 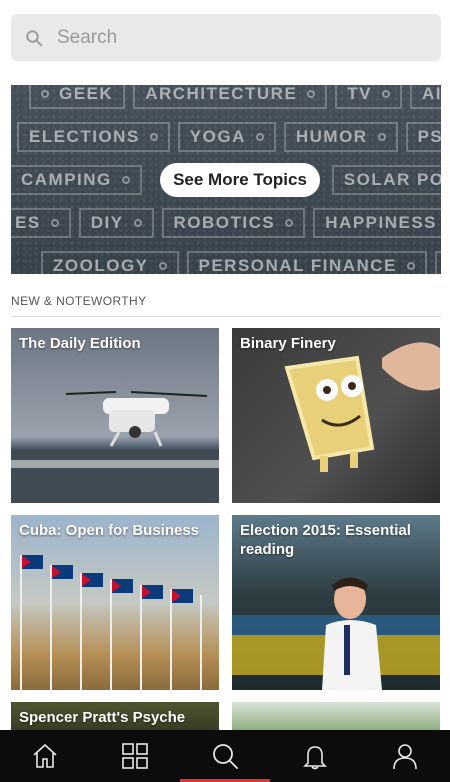 I want to click on nav-search, so click(x=225, y=756).